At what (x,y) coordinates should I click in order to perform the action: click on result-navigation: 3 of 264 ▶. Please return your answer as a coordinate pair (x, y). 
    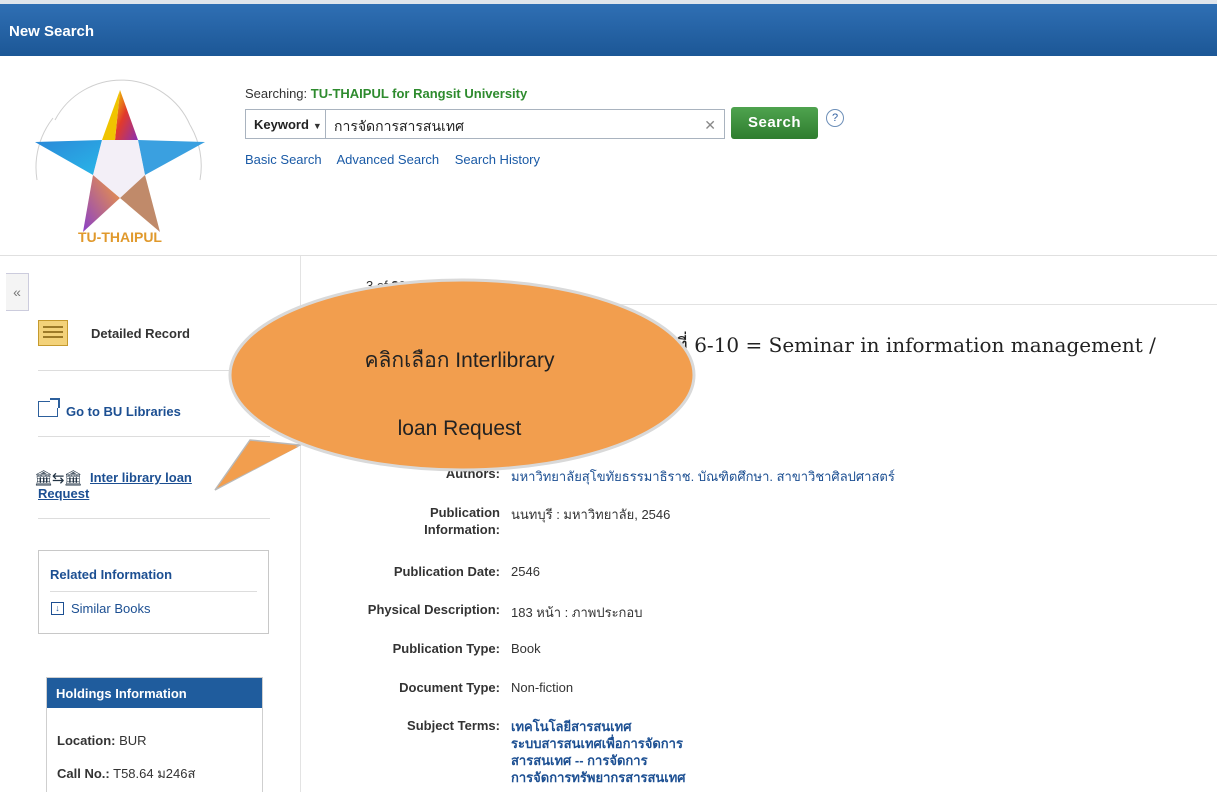
    Looking at the image, I should click on (398, 285).